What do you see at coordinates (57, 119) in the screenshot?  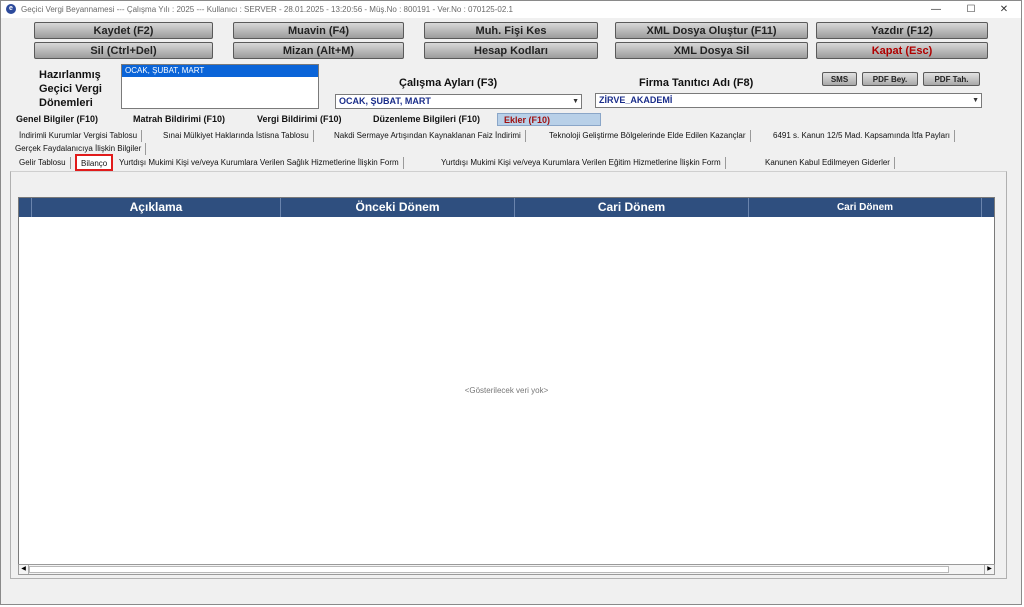 I see `tab-genel-bilgiler: Genel Bilgiler (F10)` at bounding box center [57, 119].